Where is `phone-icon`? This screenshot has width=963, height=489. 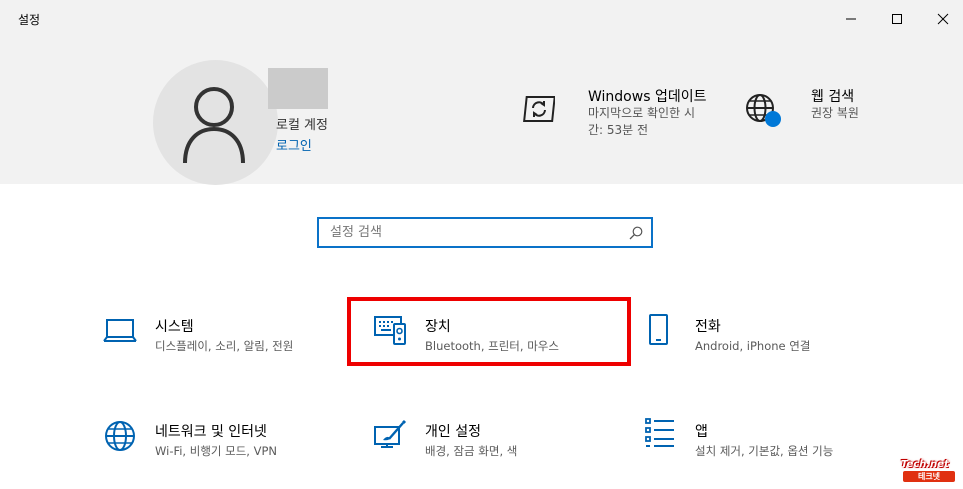 phone-icon is located at coordinates (658, 329).